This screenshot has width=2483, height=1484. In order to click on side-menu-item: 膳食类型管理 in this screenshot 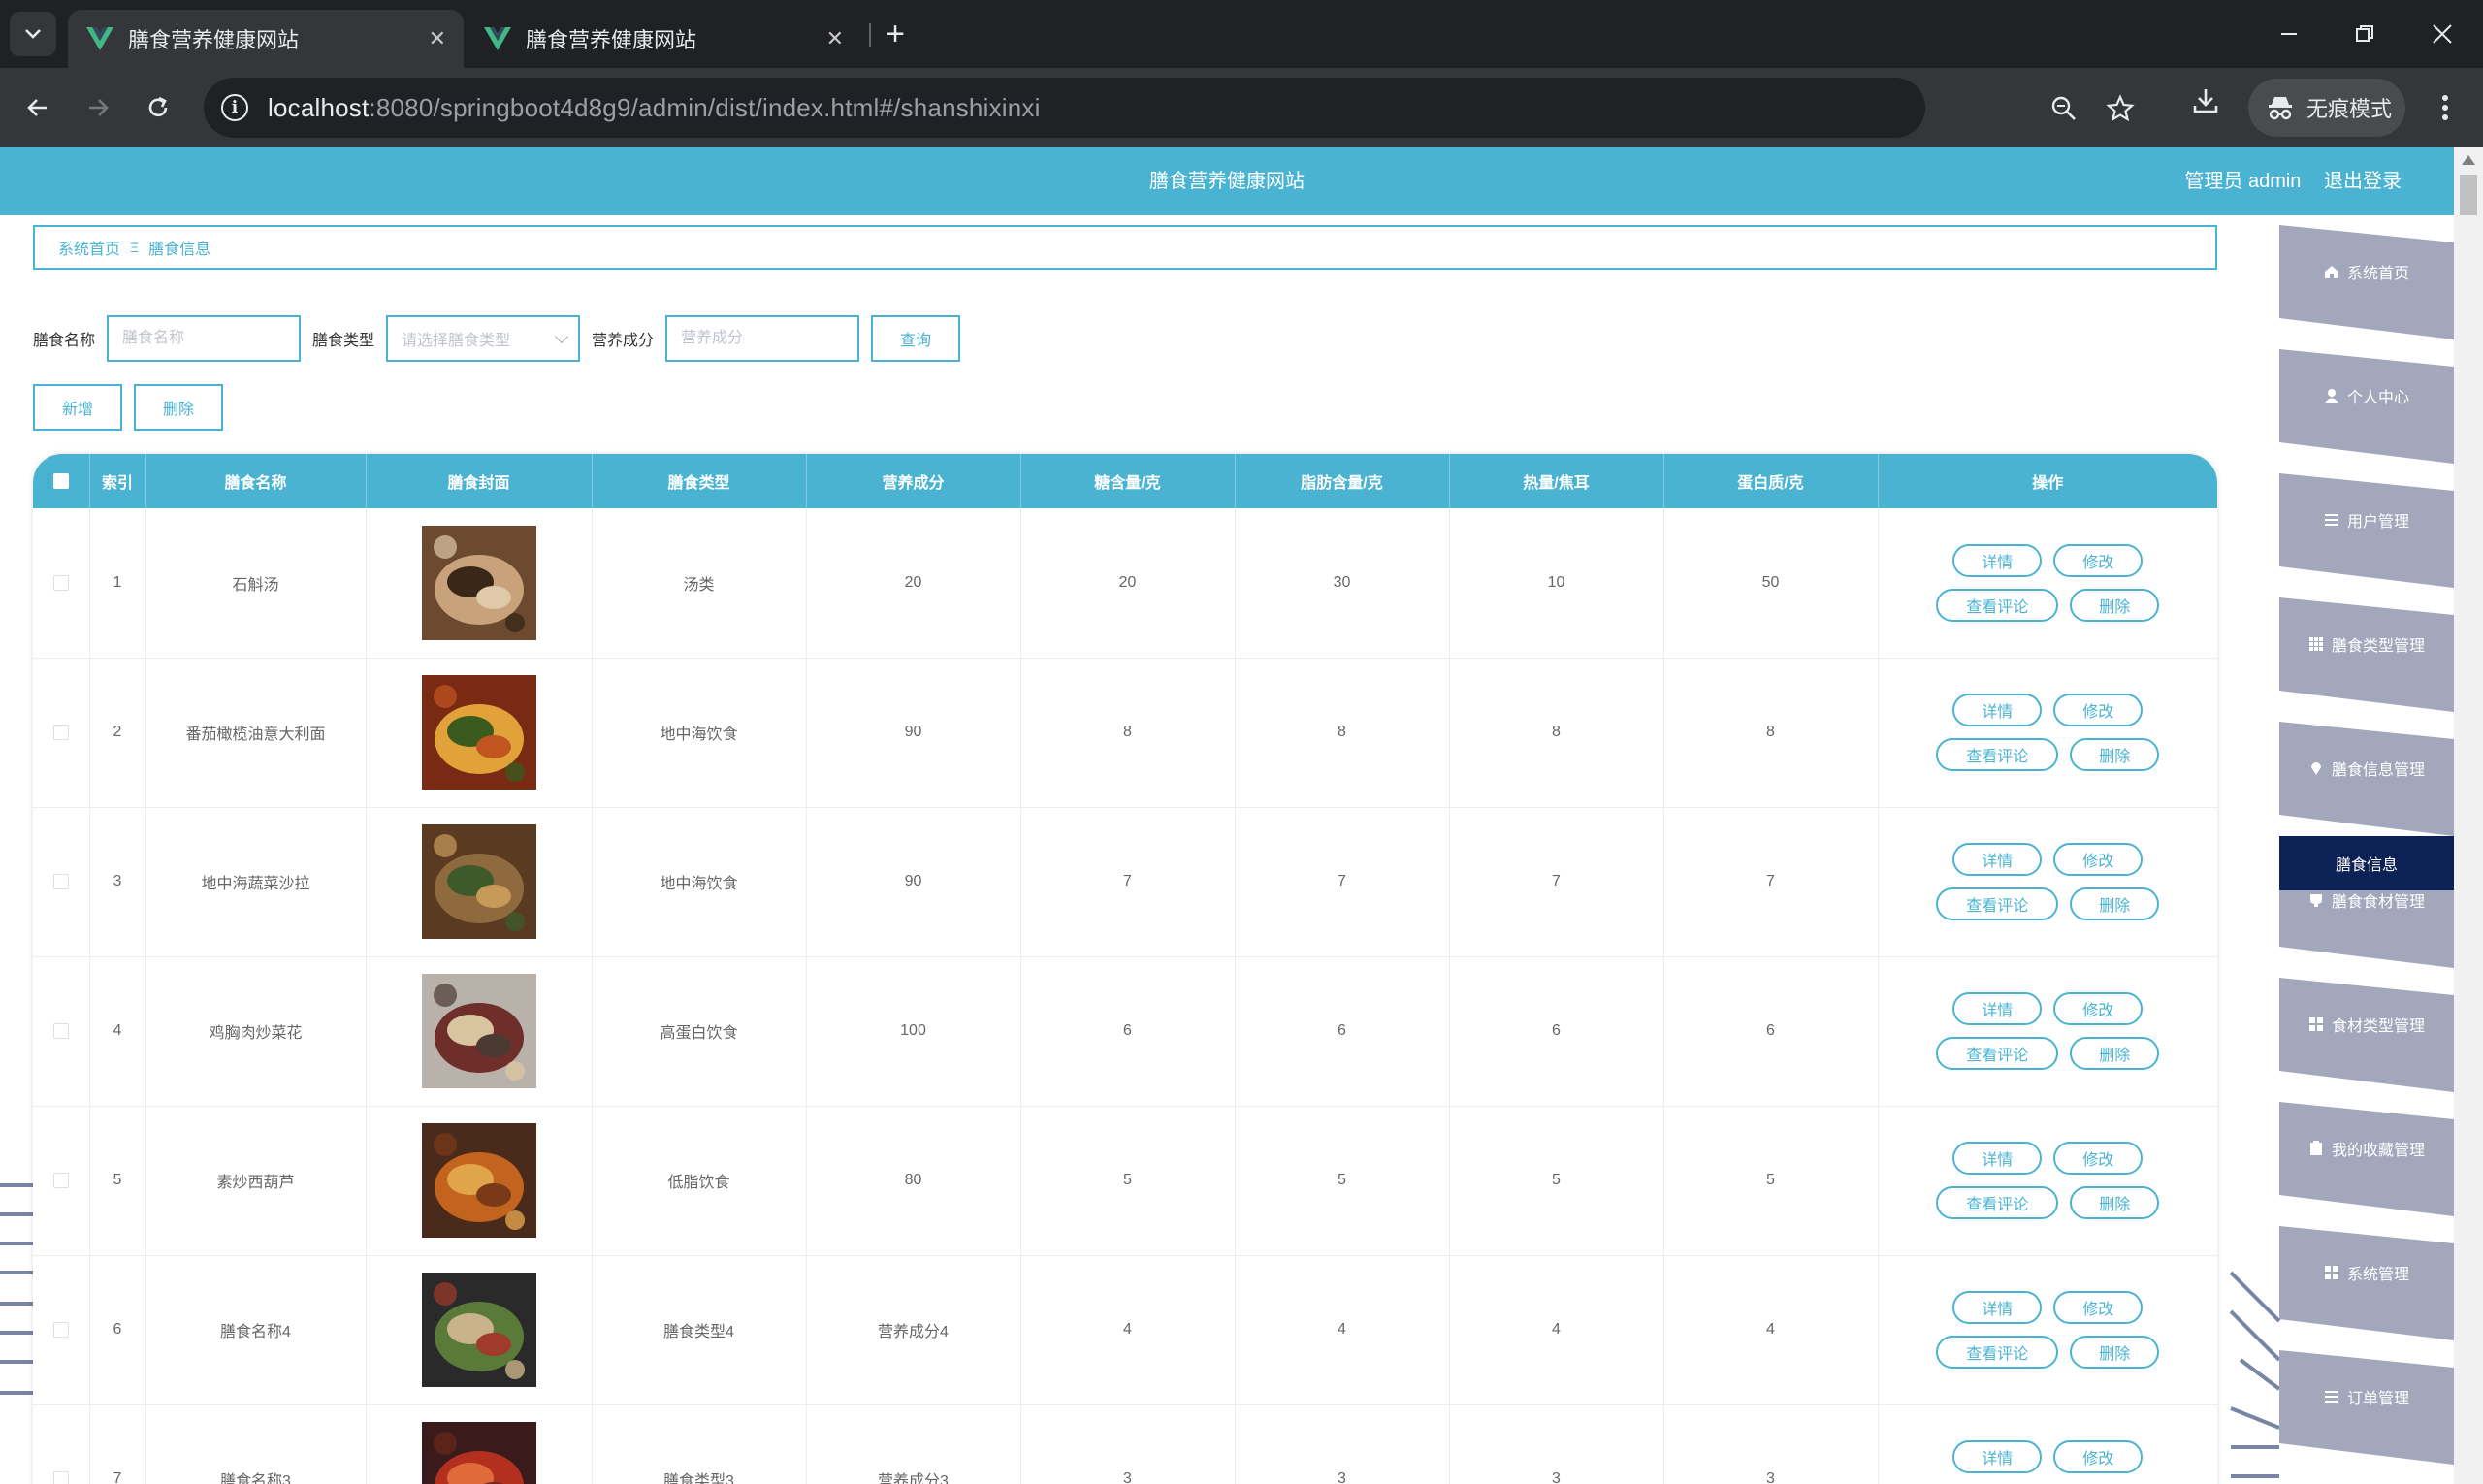, I will do `click(2367, 654)`.